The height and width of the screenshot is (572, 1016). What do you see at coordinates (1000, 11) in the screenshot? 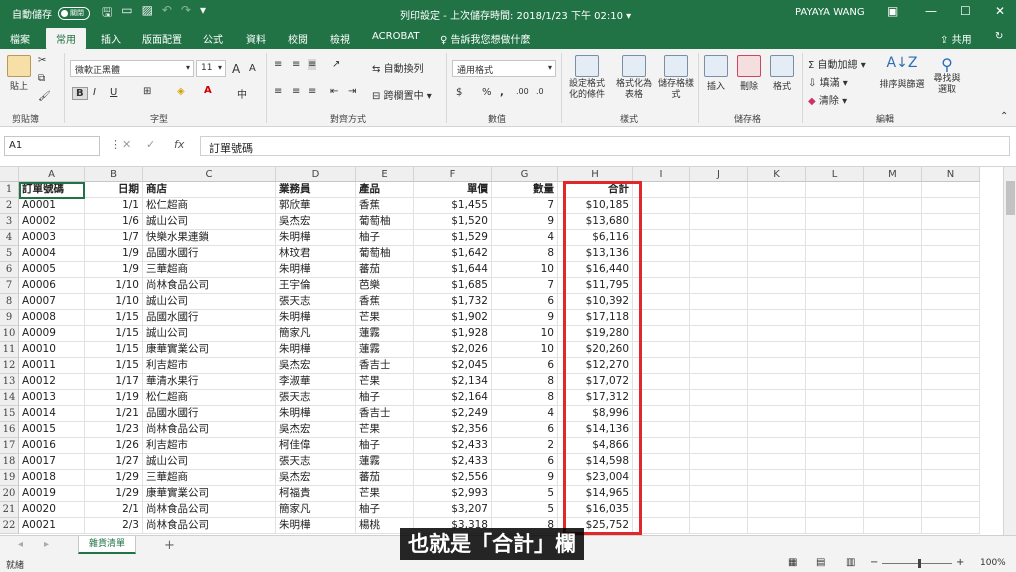
I see `close-icon: ✕` at bounding box center [1000, 11].